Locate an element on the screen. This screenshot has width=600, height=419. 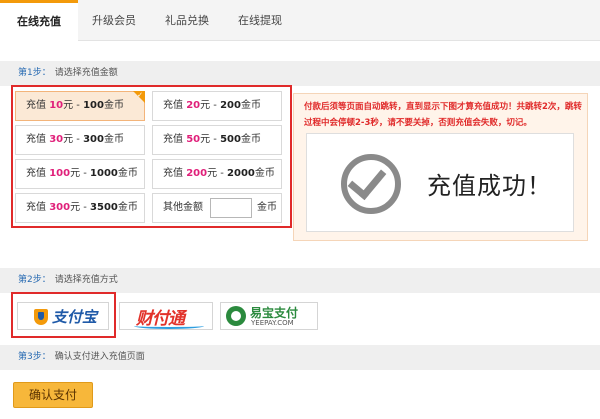
amount-option-other: 其他金额 金币 is located at coordinates (217, 208).